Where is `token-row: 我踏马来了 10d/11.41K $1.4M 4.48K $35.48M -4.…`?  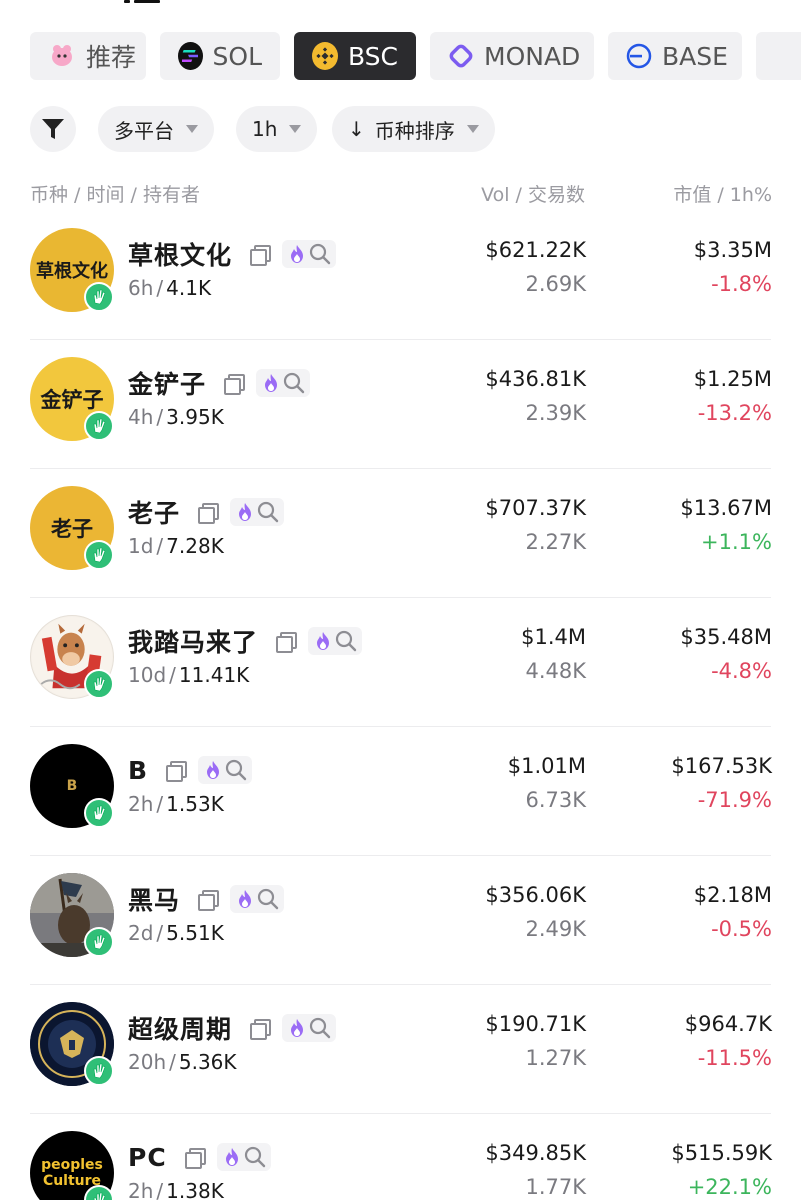
token-row: 我踏马来了 10d/11.41K $1.4M 4.48K $35.48M -4.… is located at coordinates (400, 663).